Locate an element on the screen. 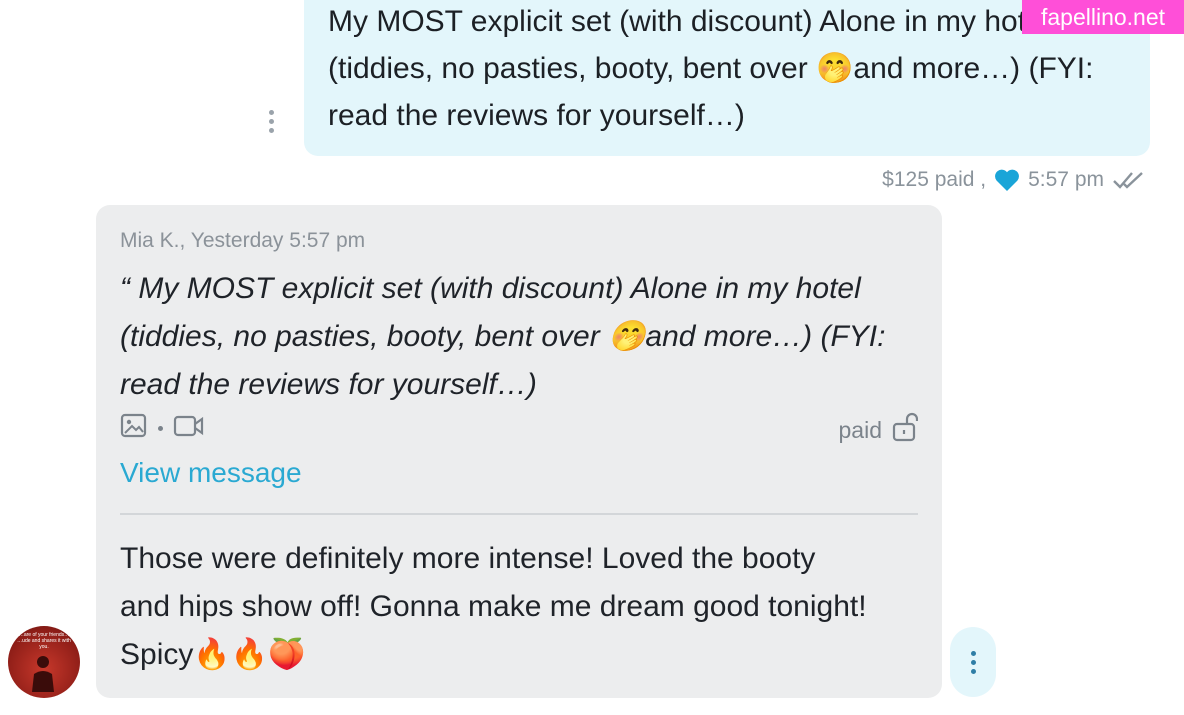  more-vertical-icon is located at coordinates (973, 653).